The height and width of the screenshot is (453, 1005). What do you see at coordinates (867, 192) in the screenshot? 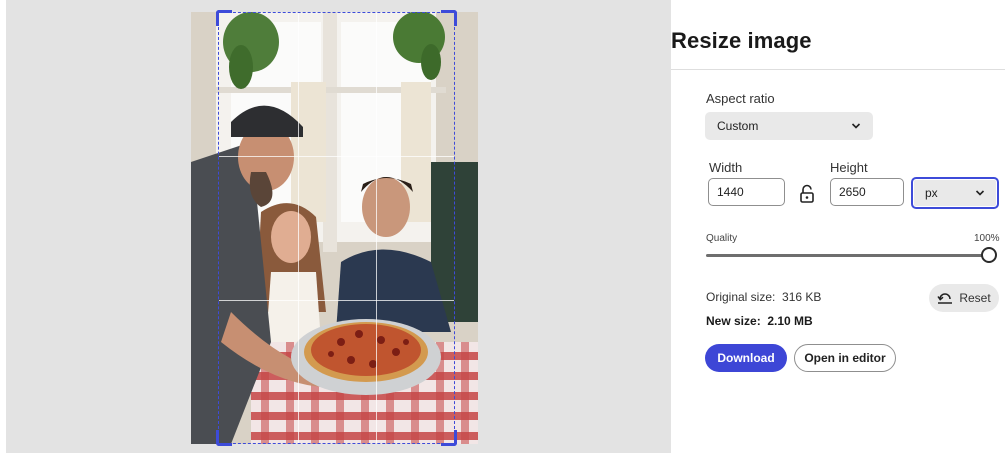
I see `height-input` at bounding box center [867, 192].